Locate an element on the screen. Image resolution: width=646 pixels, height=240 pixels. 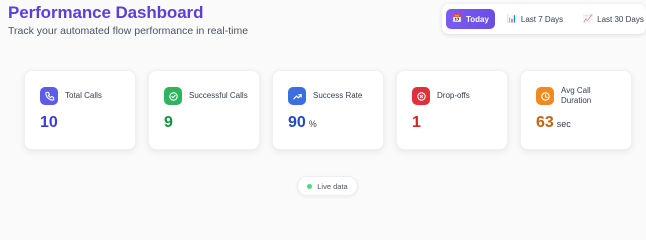
clock-icon is located at coordinates (545, 96).